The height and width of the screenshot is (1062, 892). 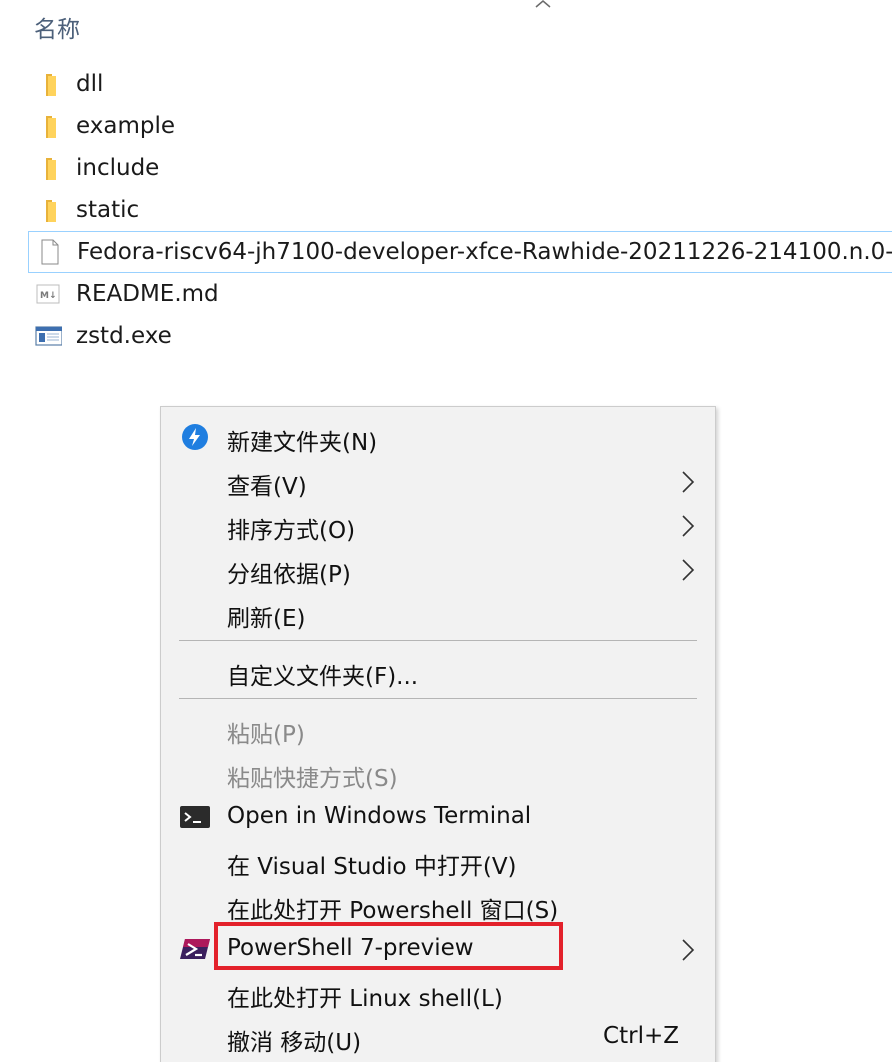 What do you see at coordinates (393, 911) in the screenshot?
I see `menu-item-label: 在此处打开 Powershell 窗口(S)` at bounding box center [393, 911].